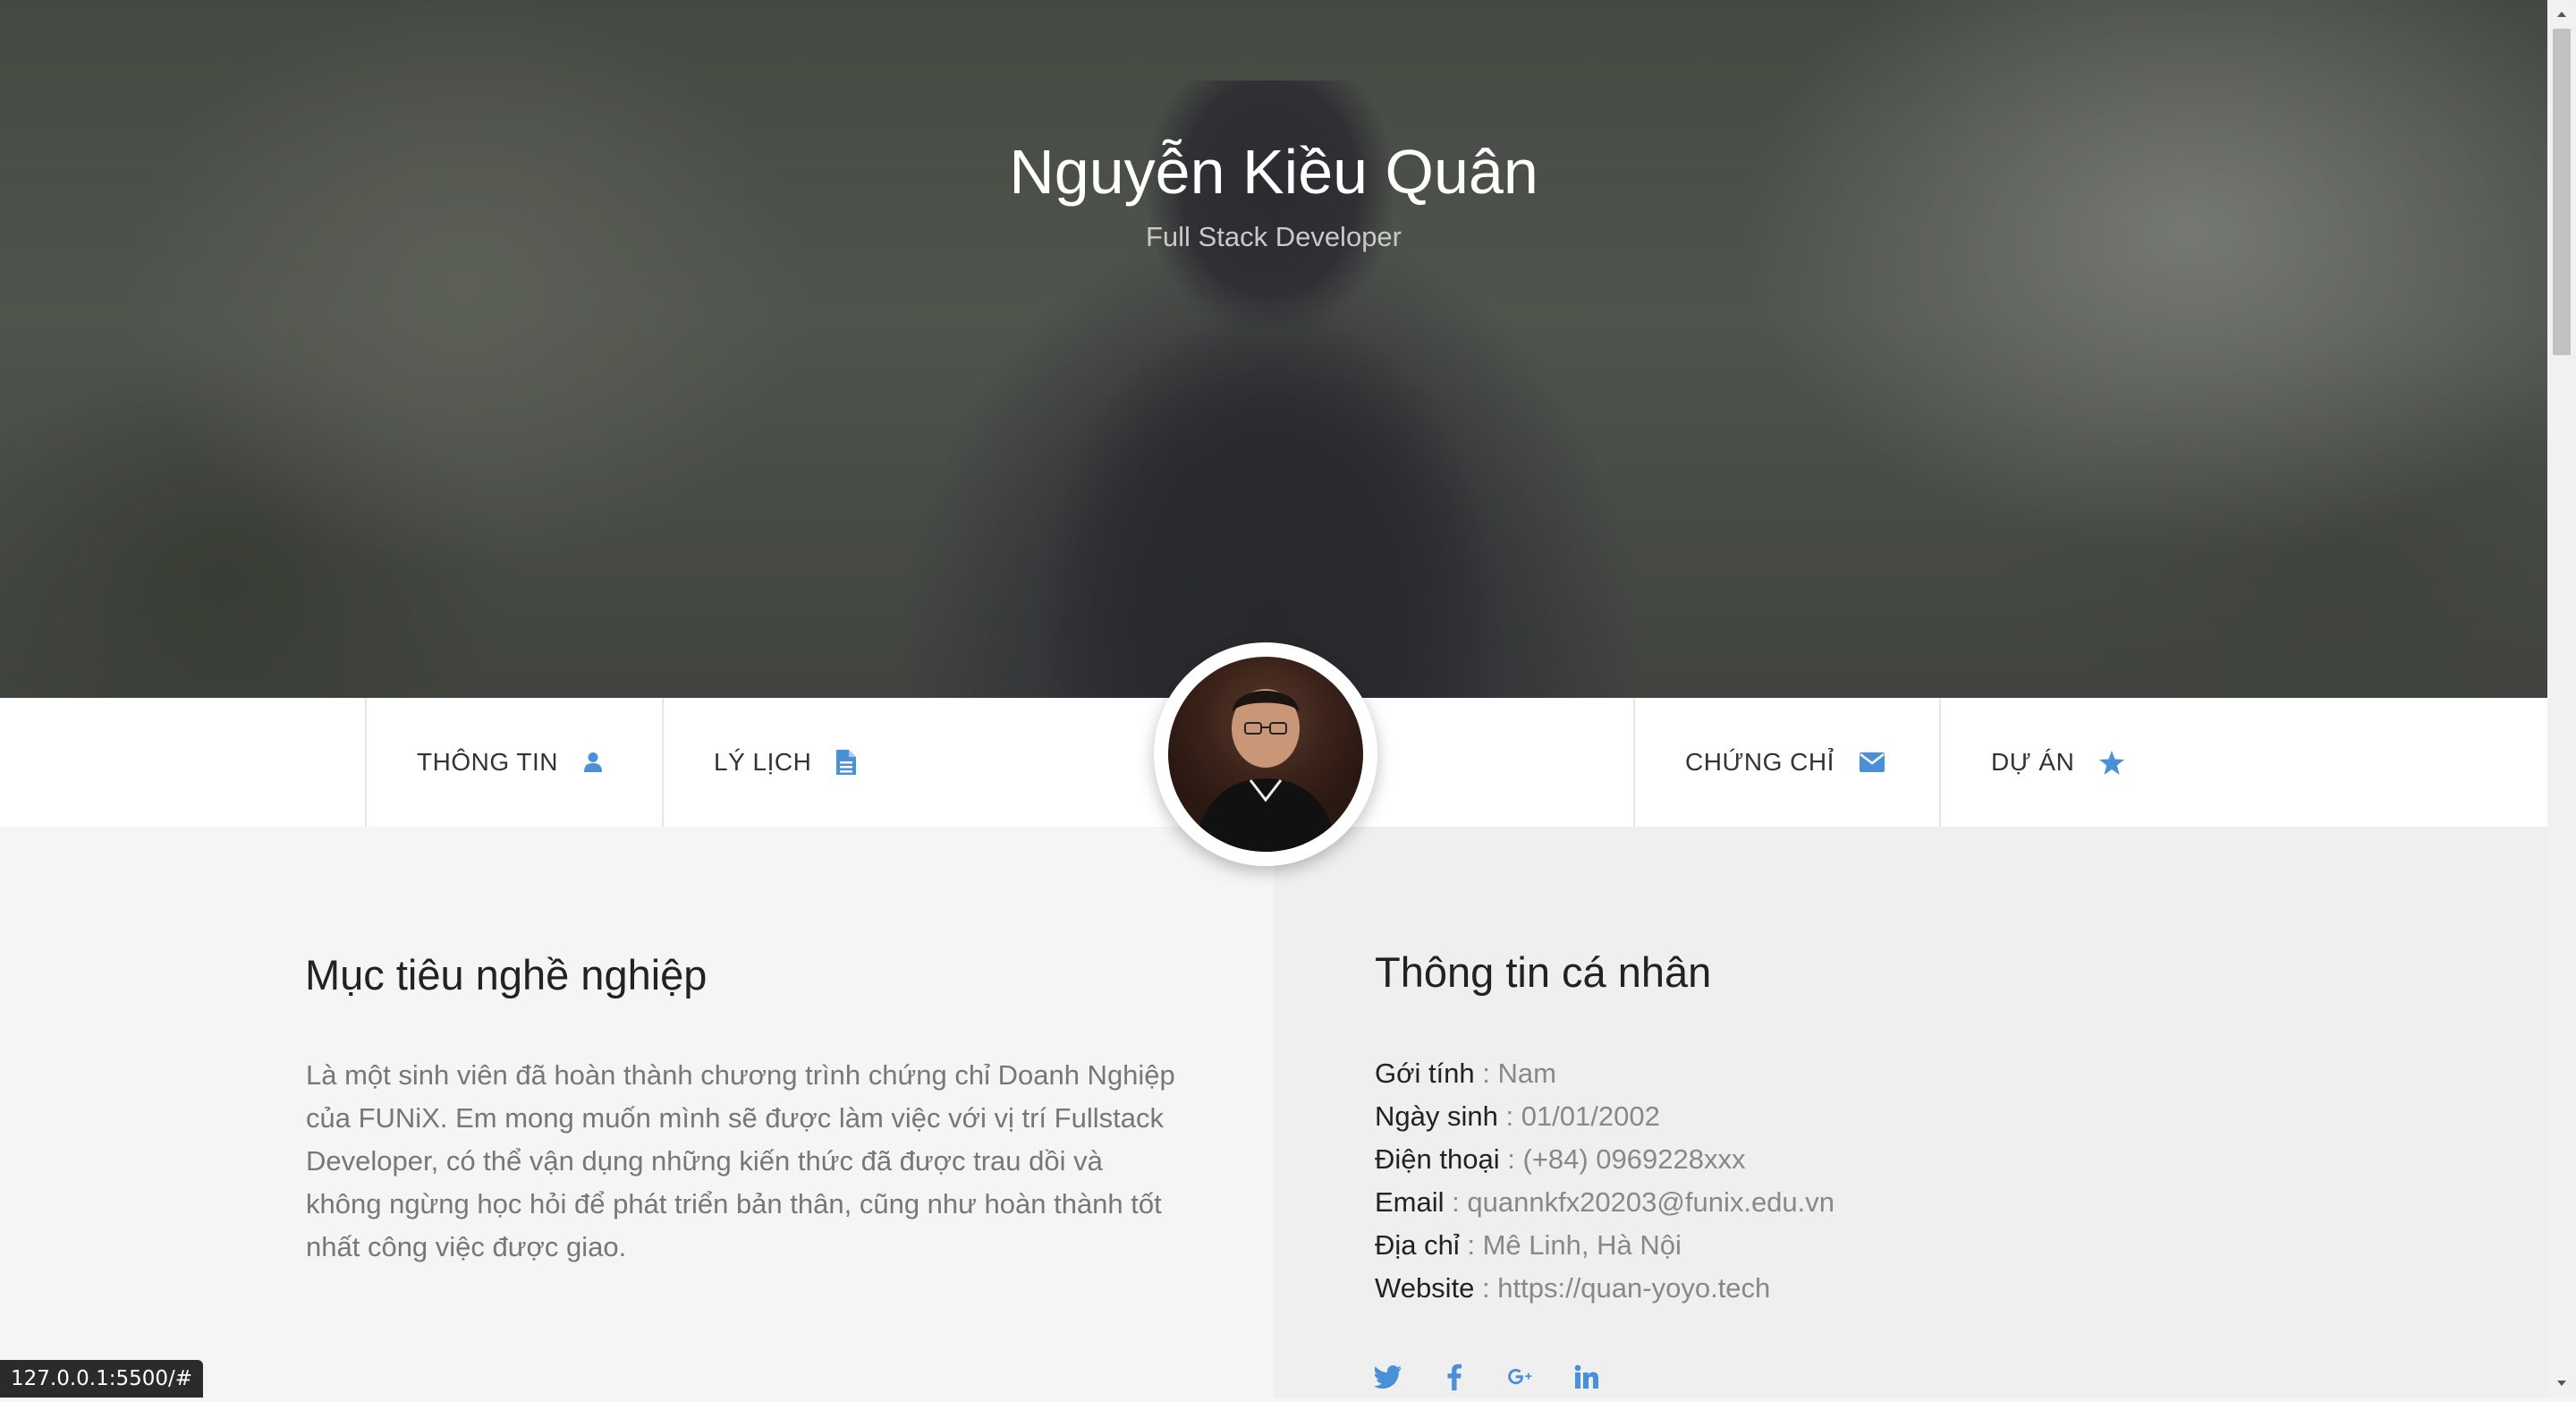 This screenshot has width=2576, height=1402. Describe the element at coordinates (1465, 1074) in the screenshot. I see `info-row-gender: Gới tính : Nam` at that location.